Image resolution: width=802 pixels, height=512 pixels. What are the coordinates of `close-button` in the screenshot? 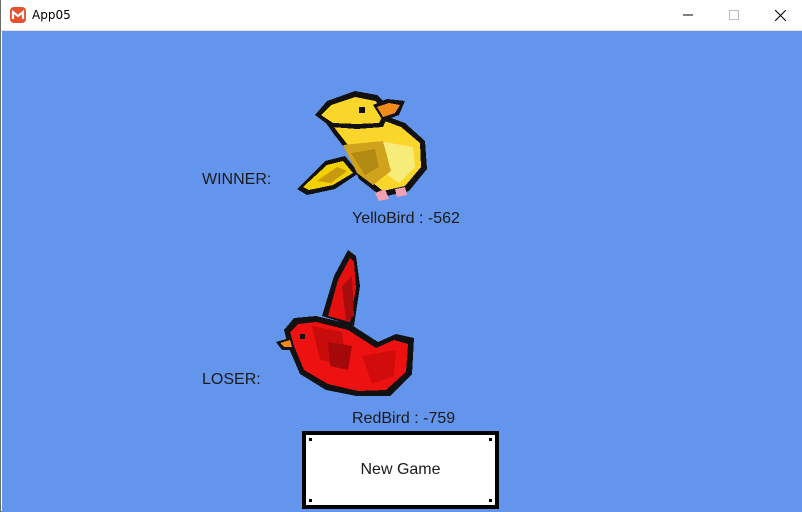 It's located at (779, 15).